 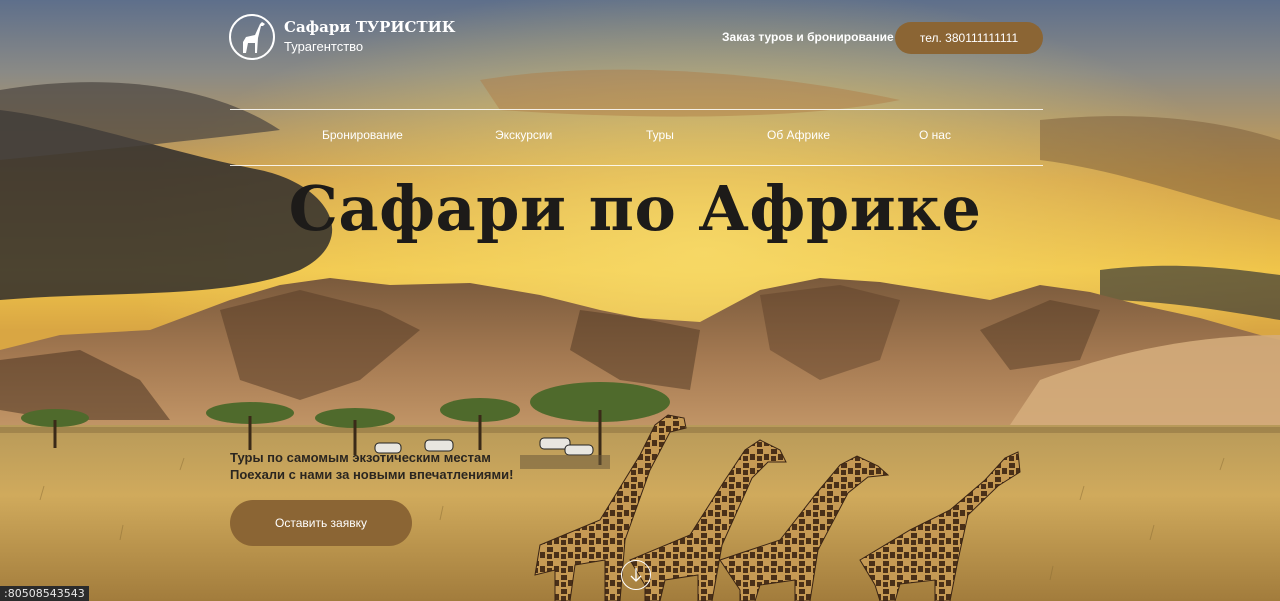 I want to click on nav-divider-bottom, so click(x=636, y=165).